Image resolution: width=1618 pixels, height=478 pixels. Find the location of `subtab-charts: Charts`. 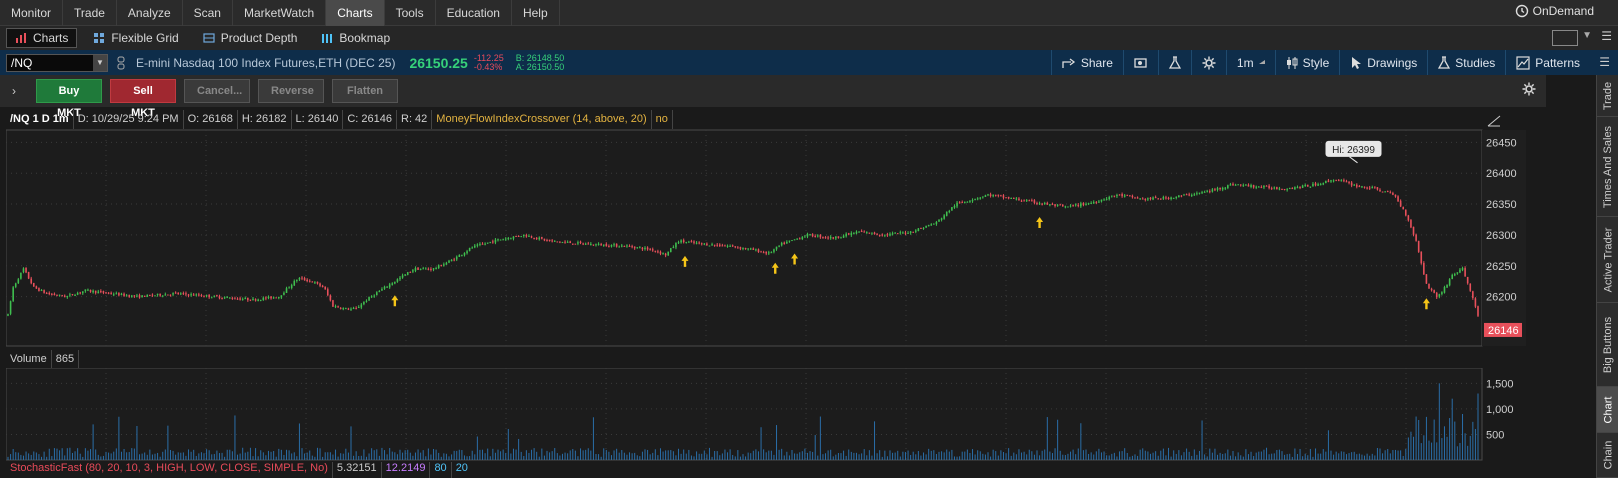

subtab-charts: Charts is located at coordinates (42, 38).